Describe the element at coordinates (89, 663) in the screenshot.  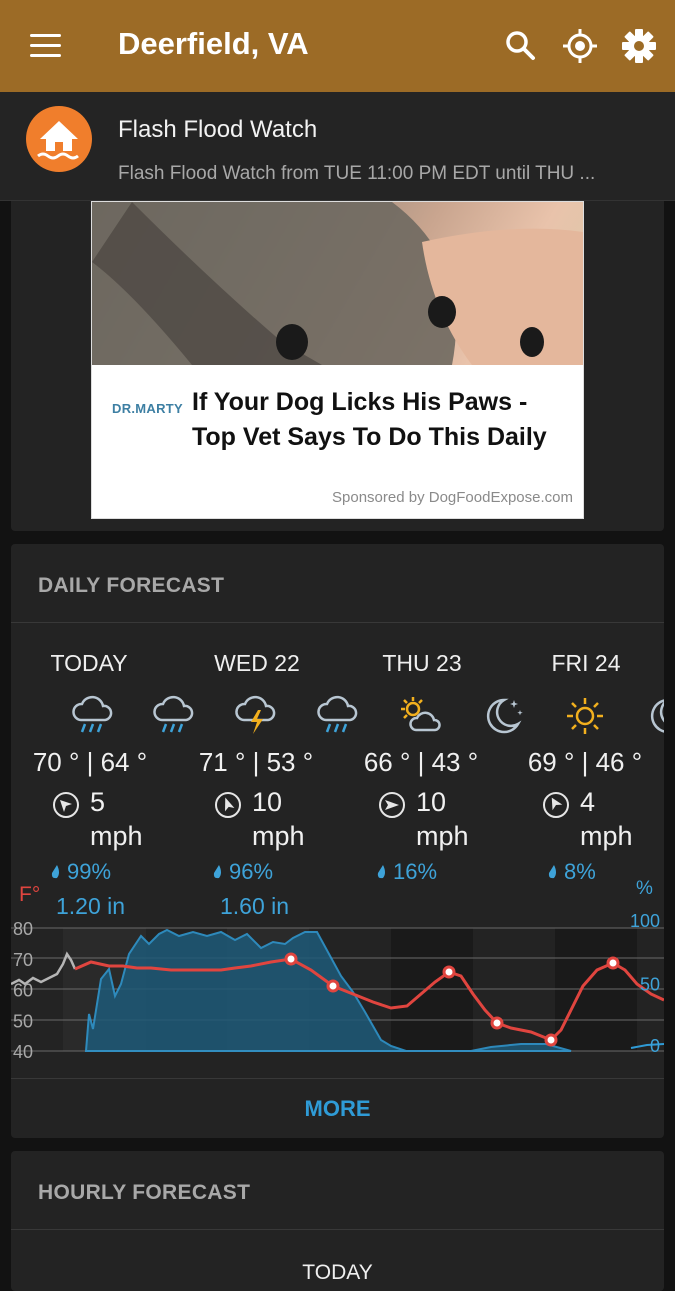
I see `day-label: TODAY` at that location.